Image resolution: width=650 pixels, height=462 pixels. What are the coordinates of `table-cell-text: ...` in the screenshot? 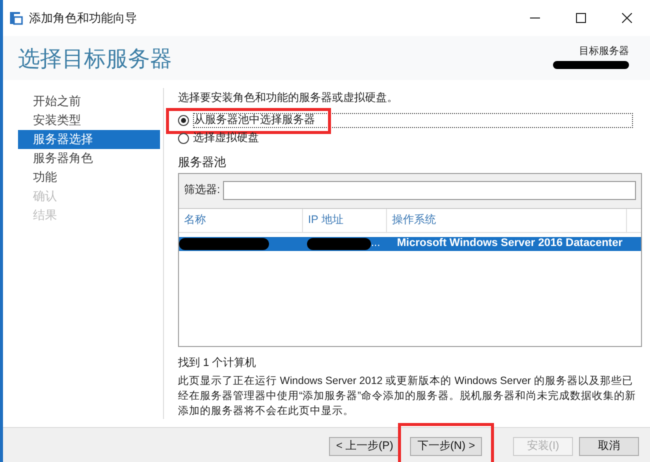 It's located at (375, 244).